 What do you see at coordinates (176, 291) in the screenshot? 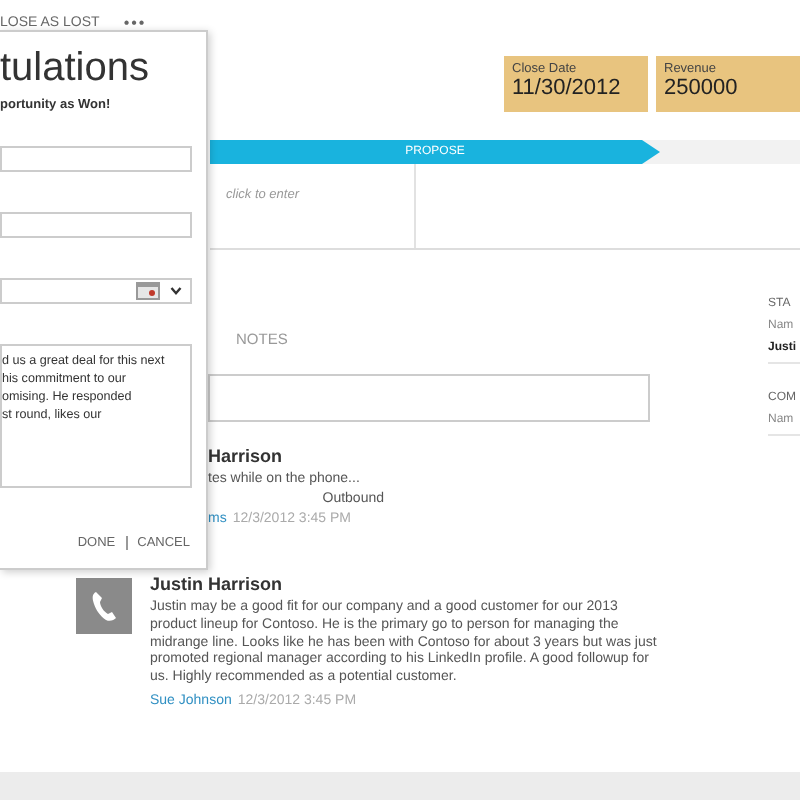
I see `chevron-down-icon` at bounding box center [176, 291].